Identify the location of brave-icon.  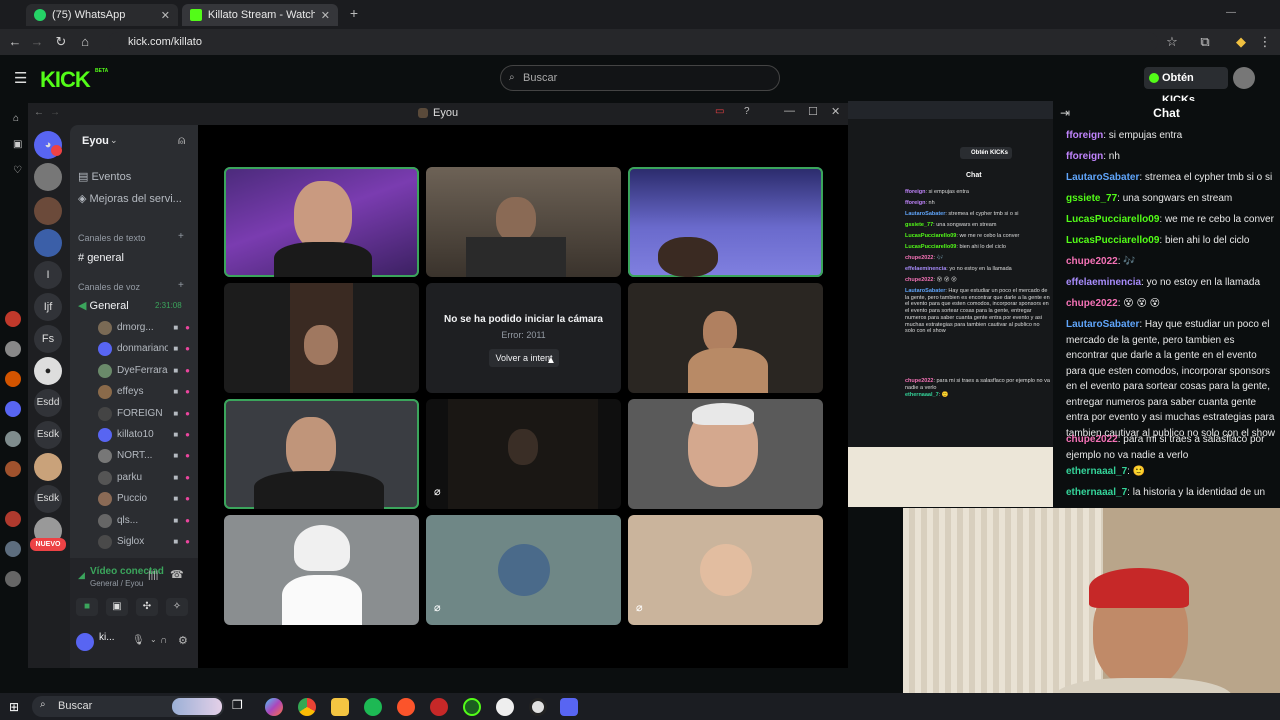
(406, 707).